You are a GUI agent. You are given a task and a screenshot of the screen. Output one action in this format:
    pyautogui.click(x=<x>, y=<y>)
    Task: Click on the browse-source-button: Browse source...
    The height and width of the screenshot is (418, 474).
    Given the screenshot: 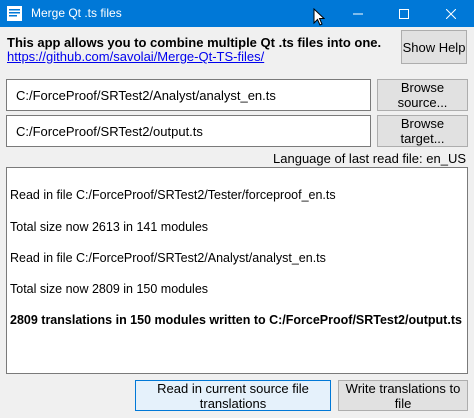 What is the action you would take?
    pyautogui.click(x=422, y=95)
    